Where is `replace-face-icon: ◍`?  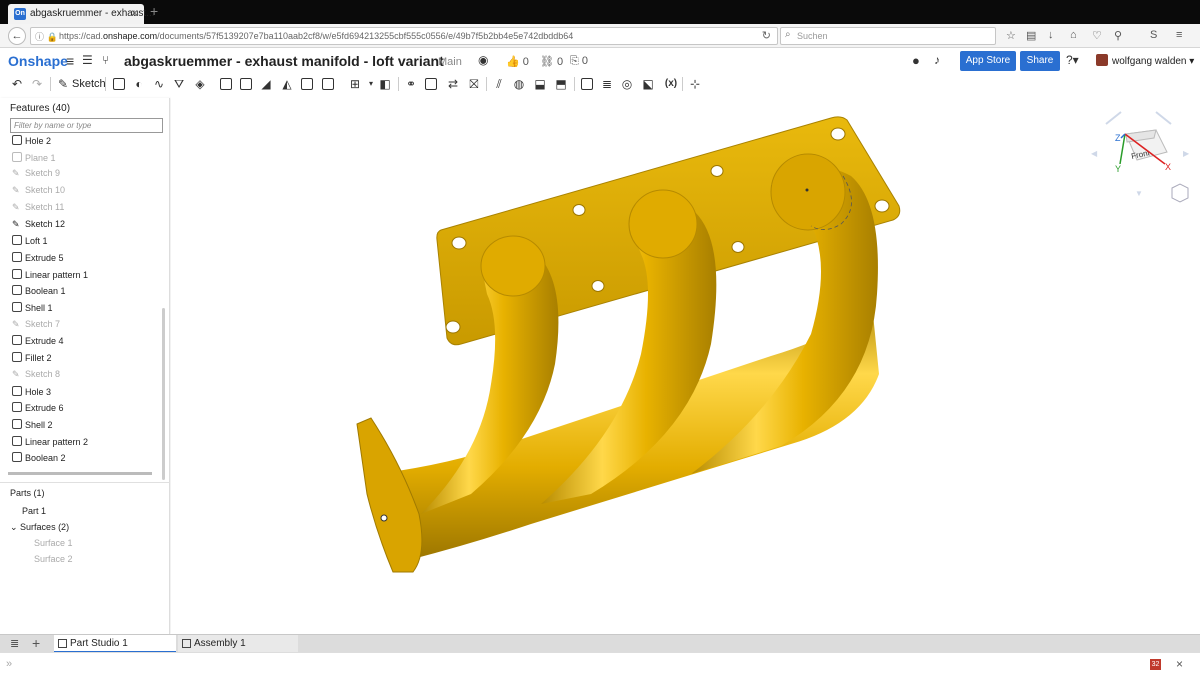 replace-face-icon: ◍ is located at coordinates (519, 84).